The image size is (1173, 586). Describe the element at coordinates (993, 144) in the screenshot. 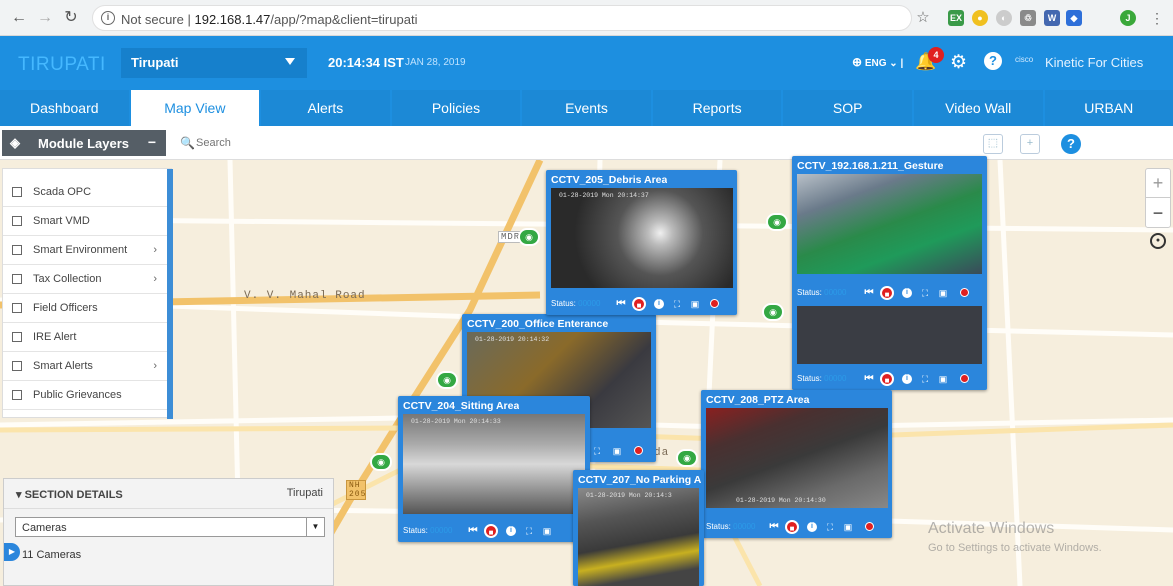

I see `select-area-icon: ⬚` at that location.